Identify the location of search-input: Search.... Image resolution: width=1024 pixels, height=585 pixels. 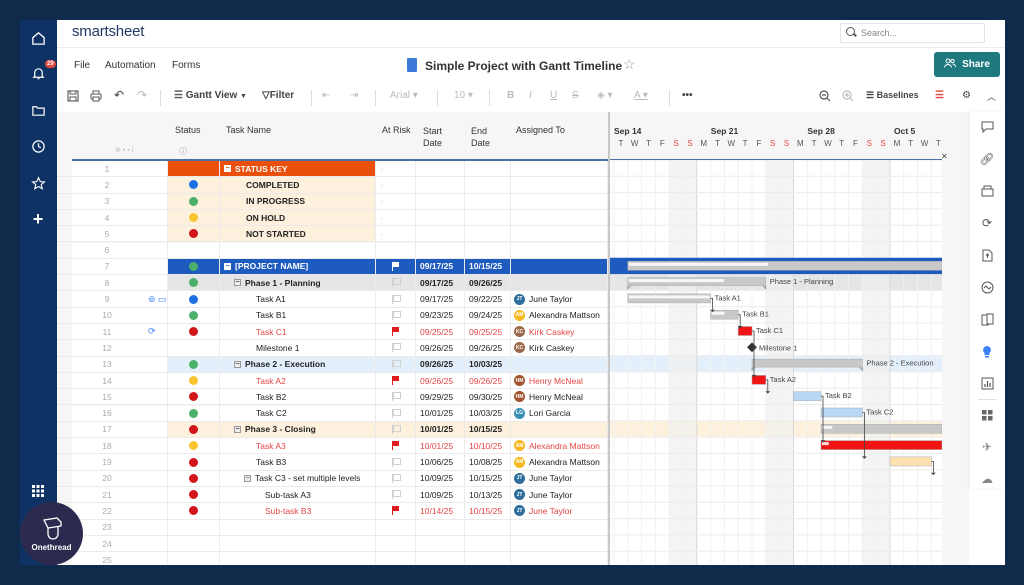
(912, 33).